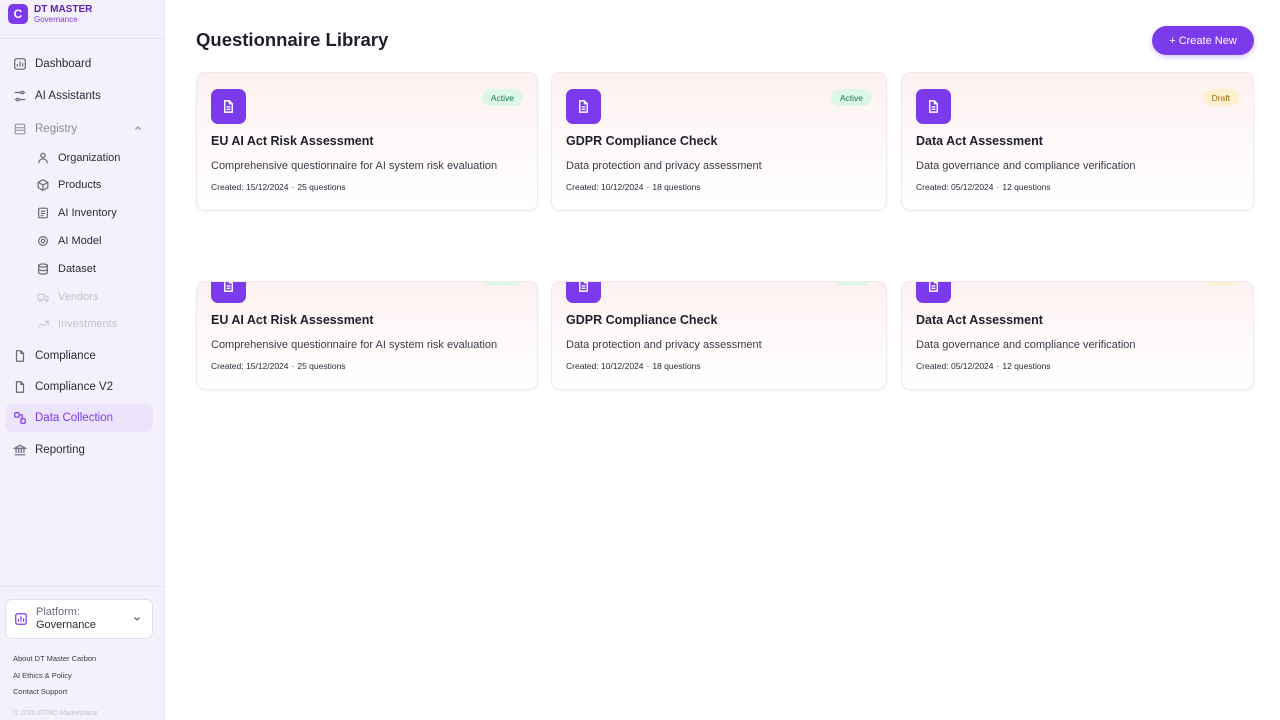 The width and height of the screenshot is (1280, 720). Describe the element at coordinates (63, 64) in the screenshot. I see `sidebar-item-label: Dashboard` at that location.